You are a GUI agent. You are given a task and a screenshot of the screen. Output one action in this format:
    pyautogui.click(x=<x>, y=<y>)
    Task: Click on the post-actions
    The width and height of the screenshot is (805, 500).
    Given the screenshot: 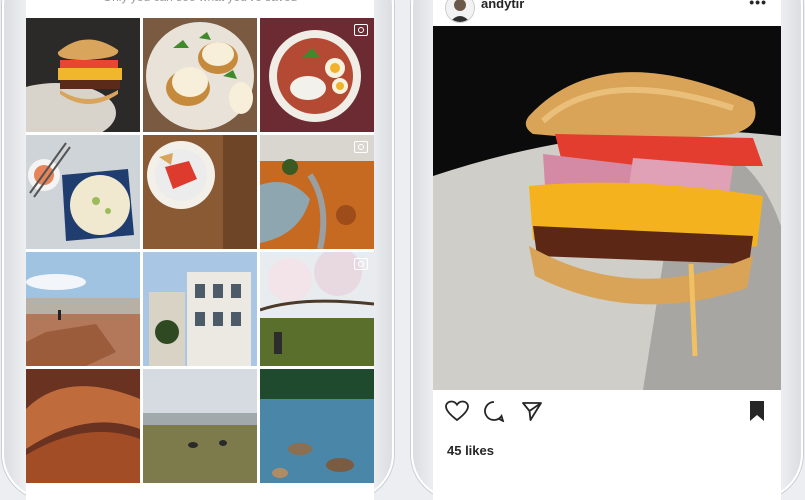 What is the action you would take?
    pyautogui.click(x=607, y=414)
    